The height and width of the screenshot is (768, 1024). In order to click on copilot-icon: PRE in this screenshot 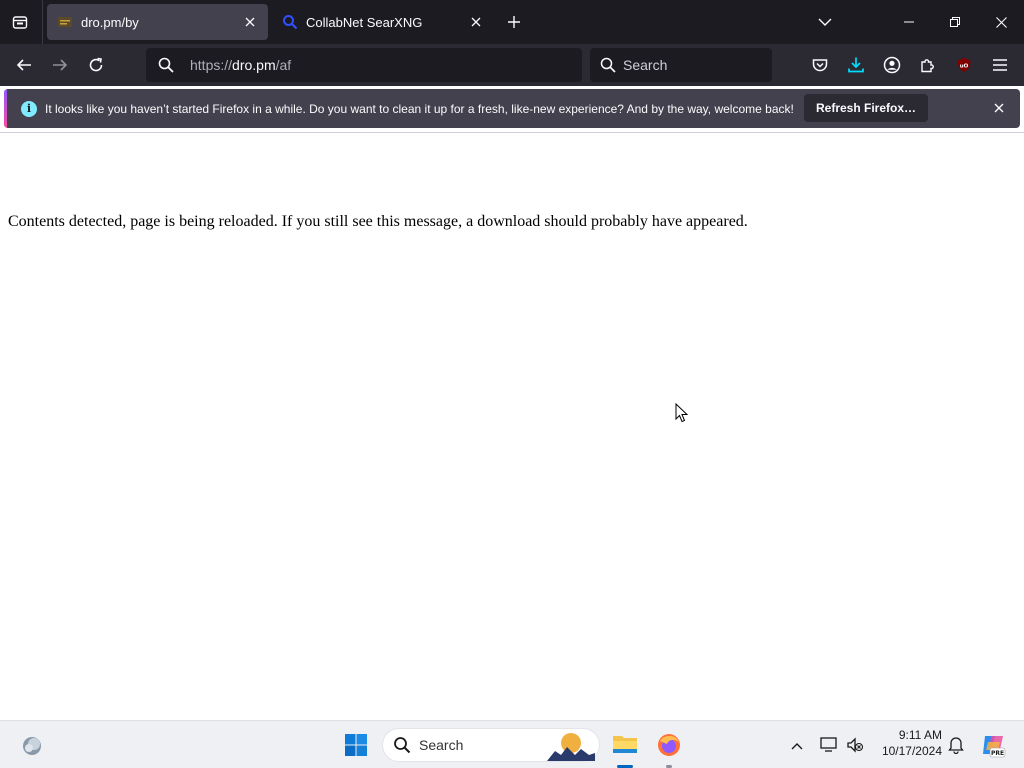, I will do `click(994, 747)`.